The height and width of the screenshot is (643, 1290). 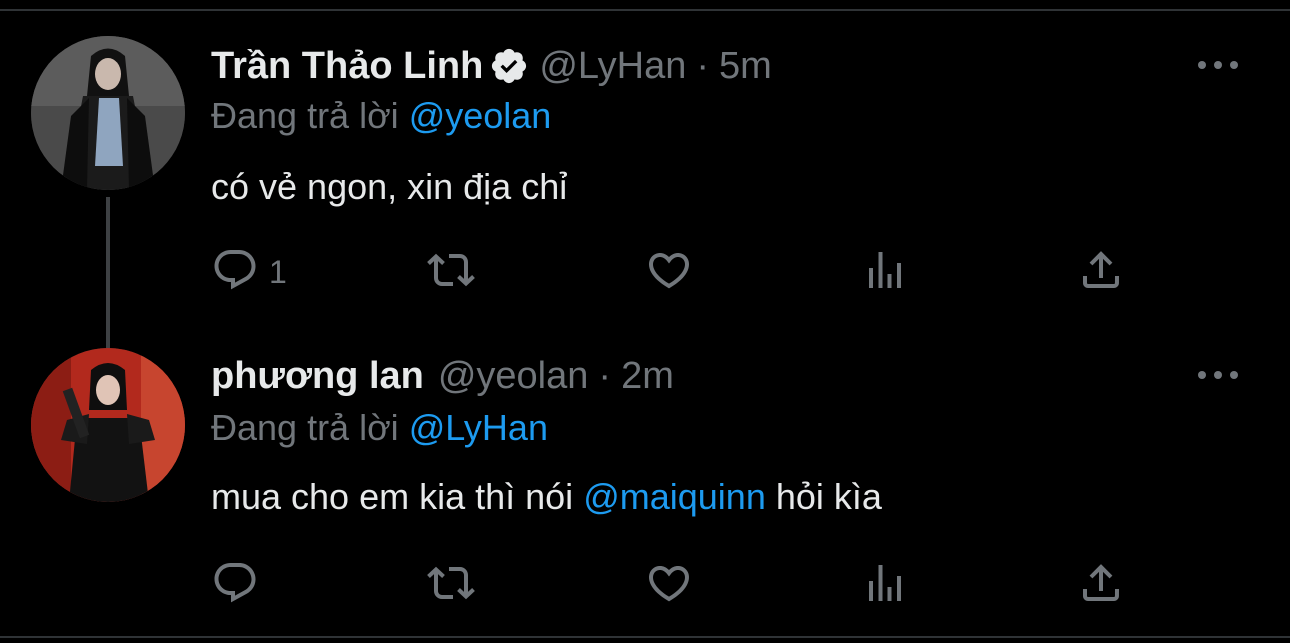 What do you see at coordinates (317, 376) in the screenshot?
I see `display-name: phương lan` at bounding box center [317, 376].